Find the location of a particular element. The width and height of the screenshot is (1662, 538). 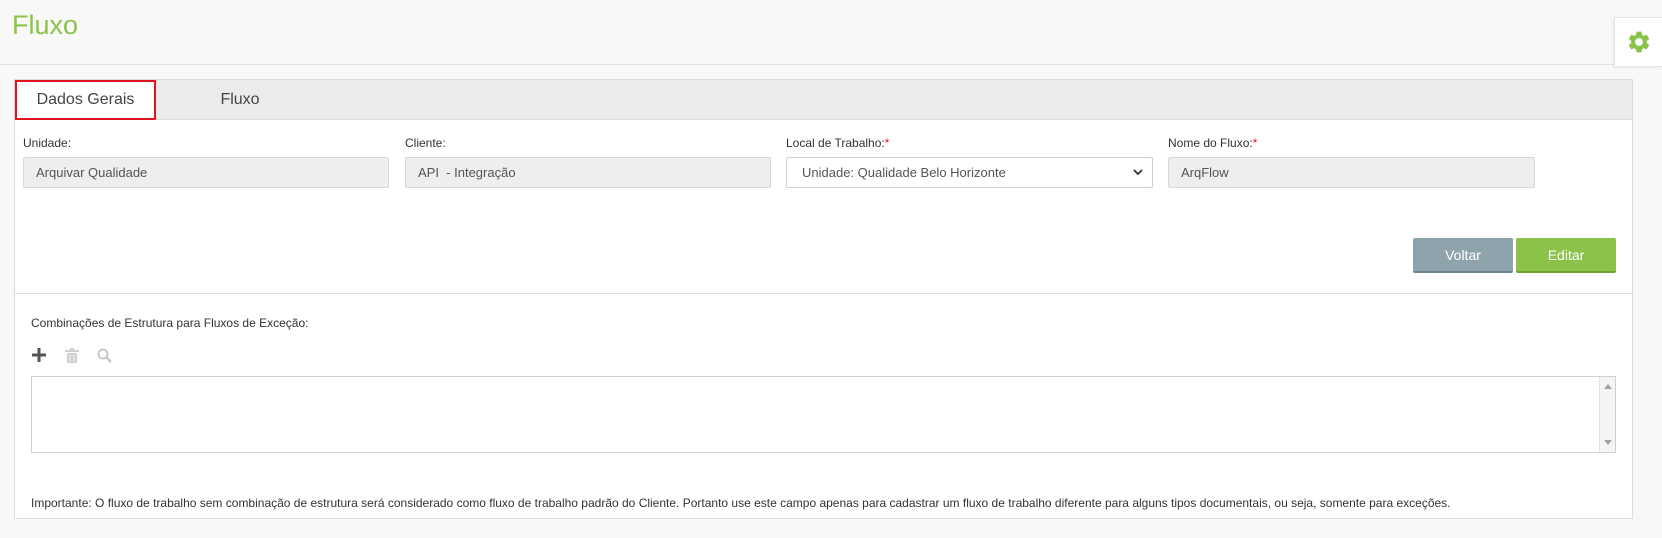

tab-bar: Dados Gerais Fluxo is located at coordinates (823, 100).